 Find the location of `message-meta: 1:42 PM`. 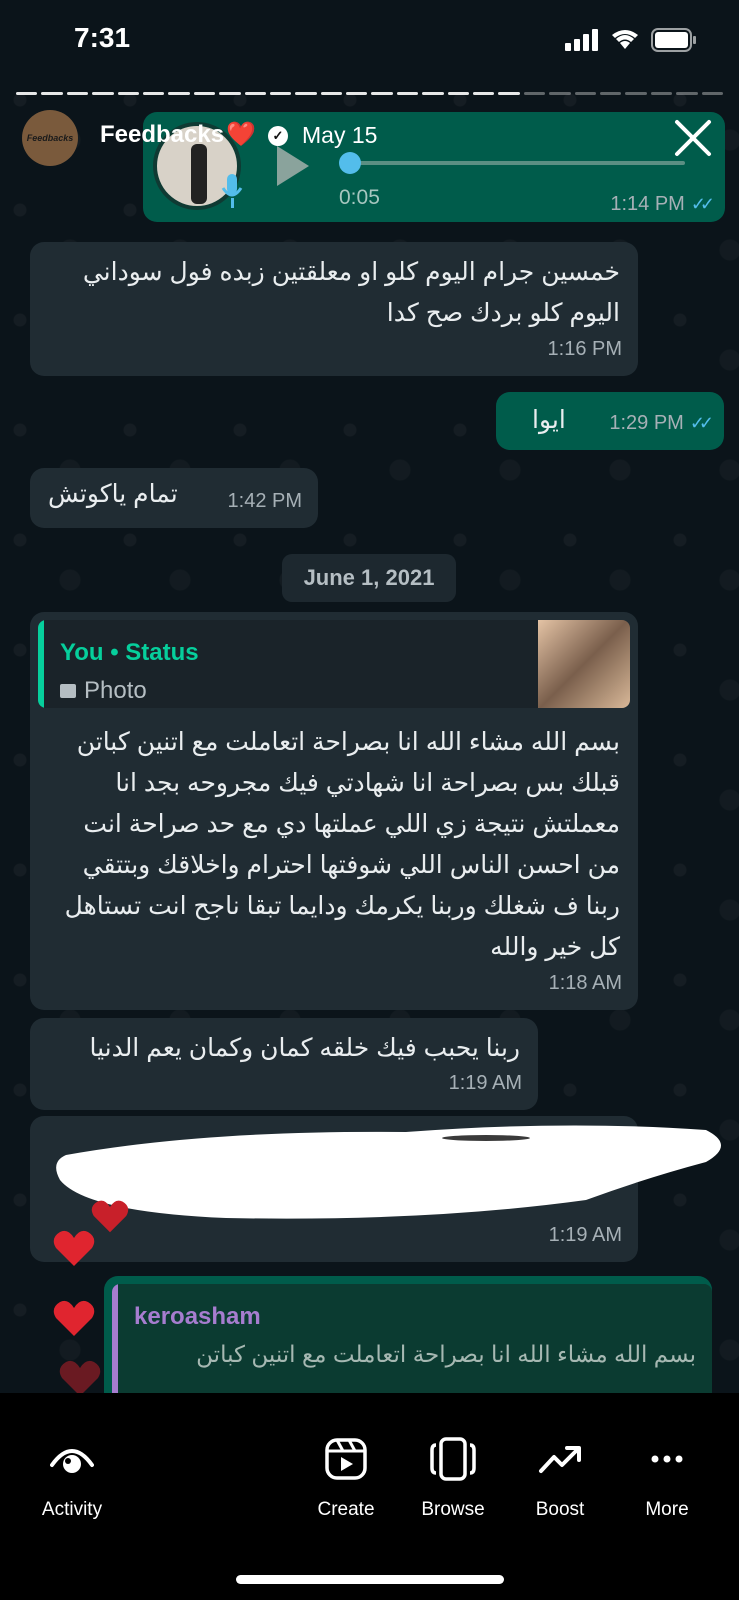

message-meta: 1:42 PM is located at coordinates (265, 501).